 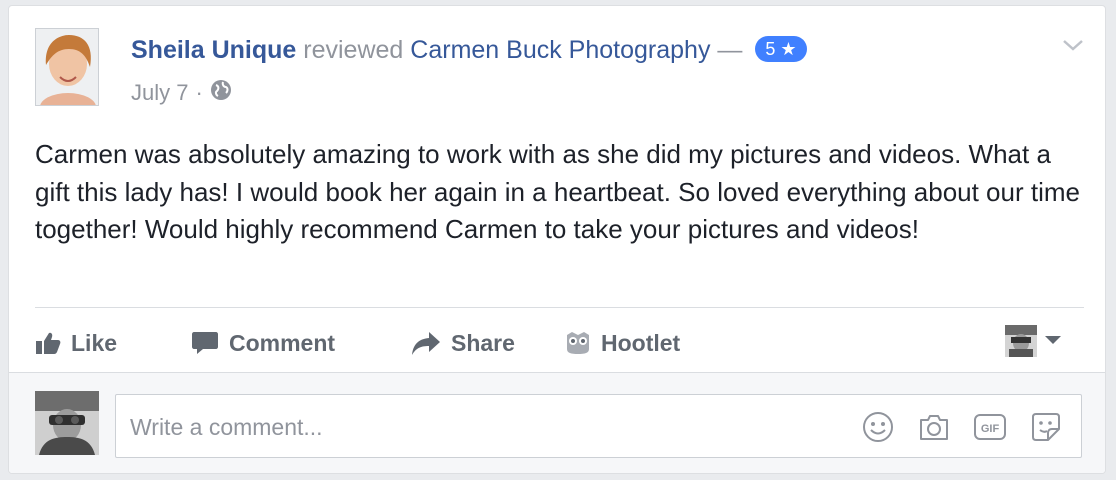 I want to click on share-arrow-icon, so click(x=426, y=343).